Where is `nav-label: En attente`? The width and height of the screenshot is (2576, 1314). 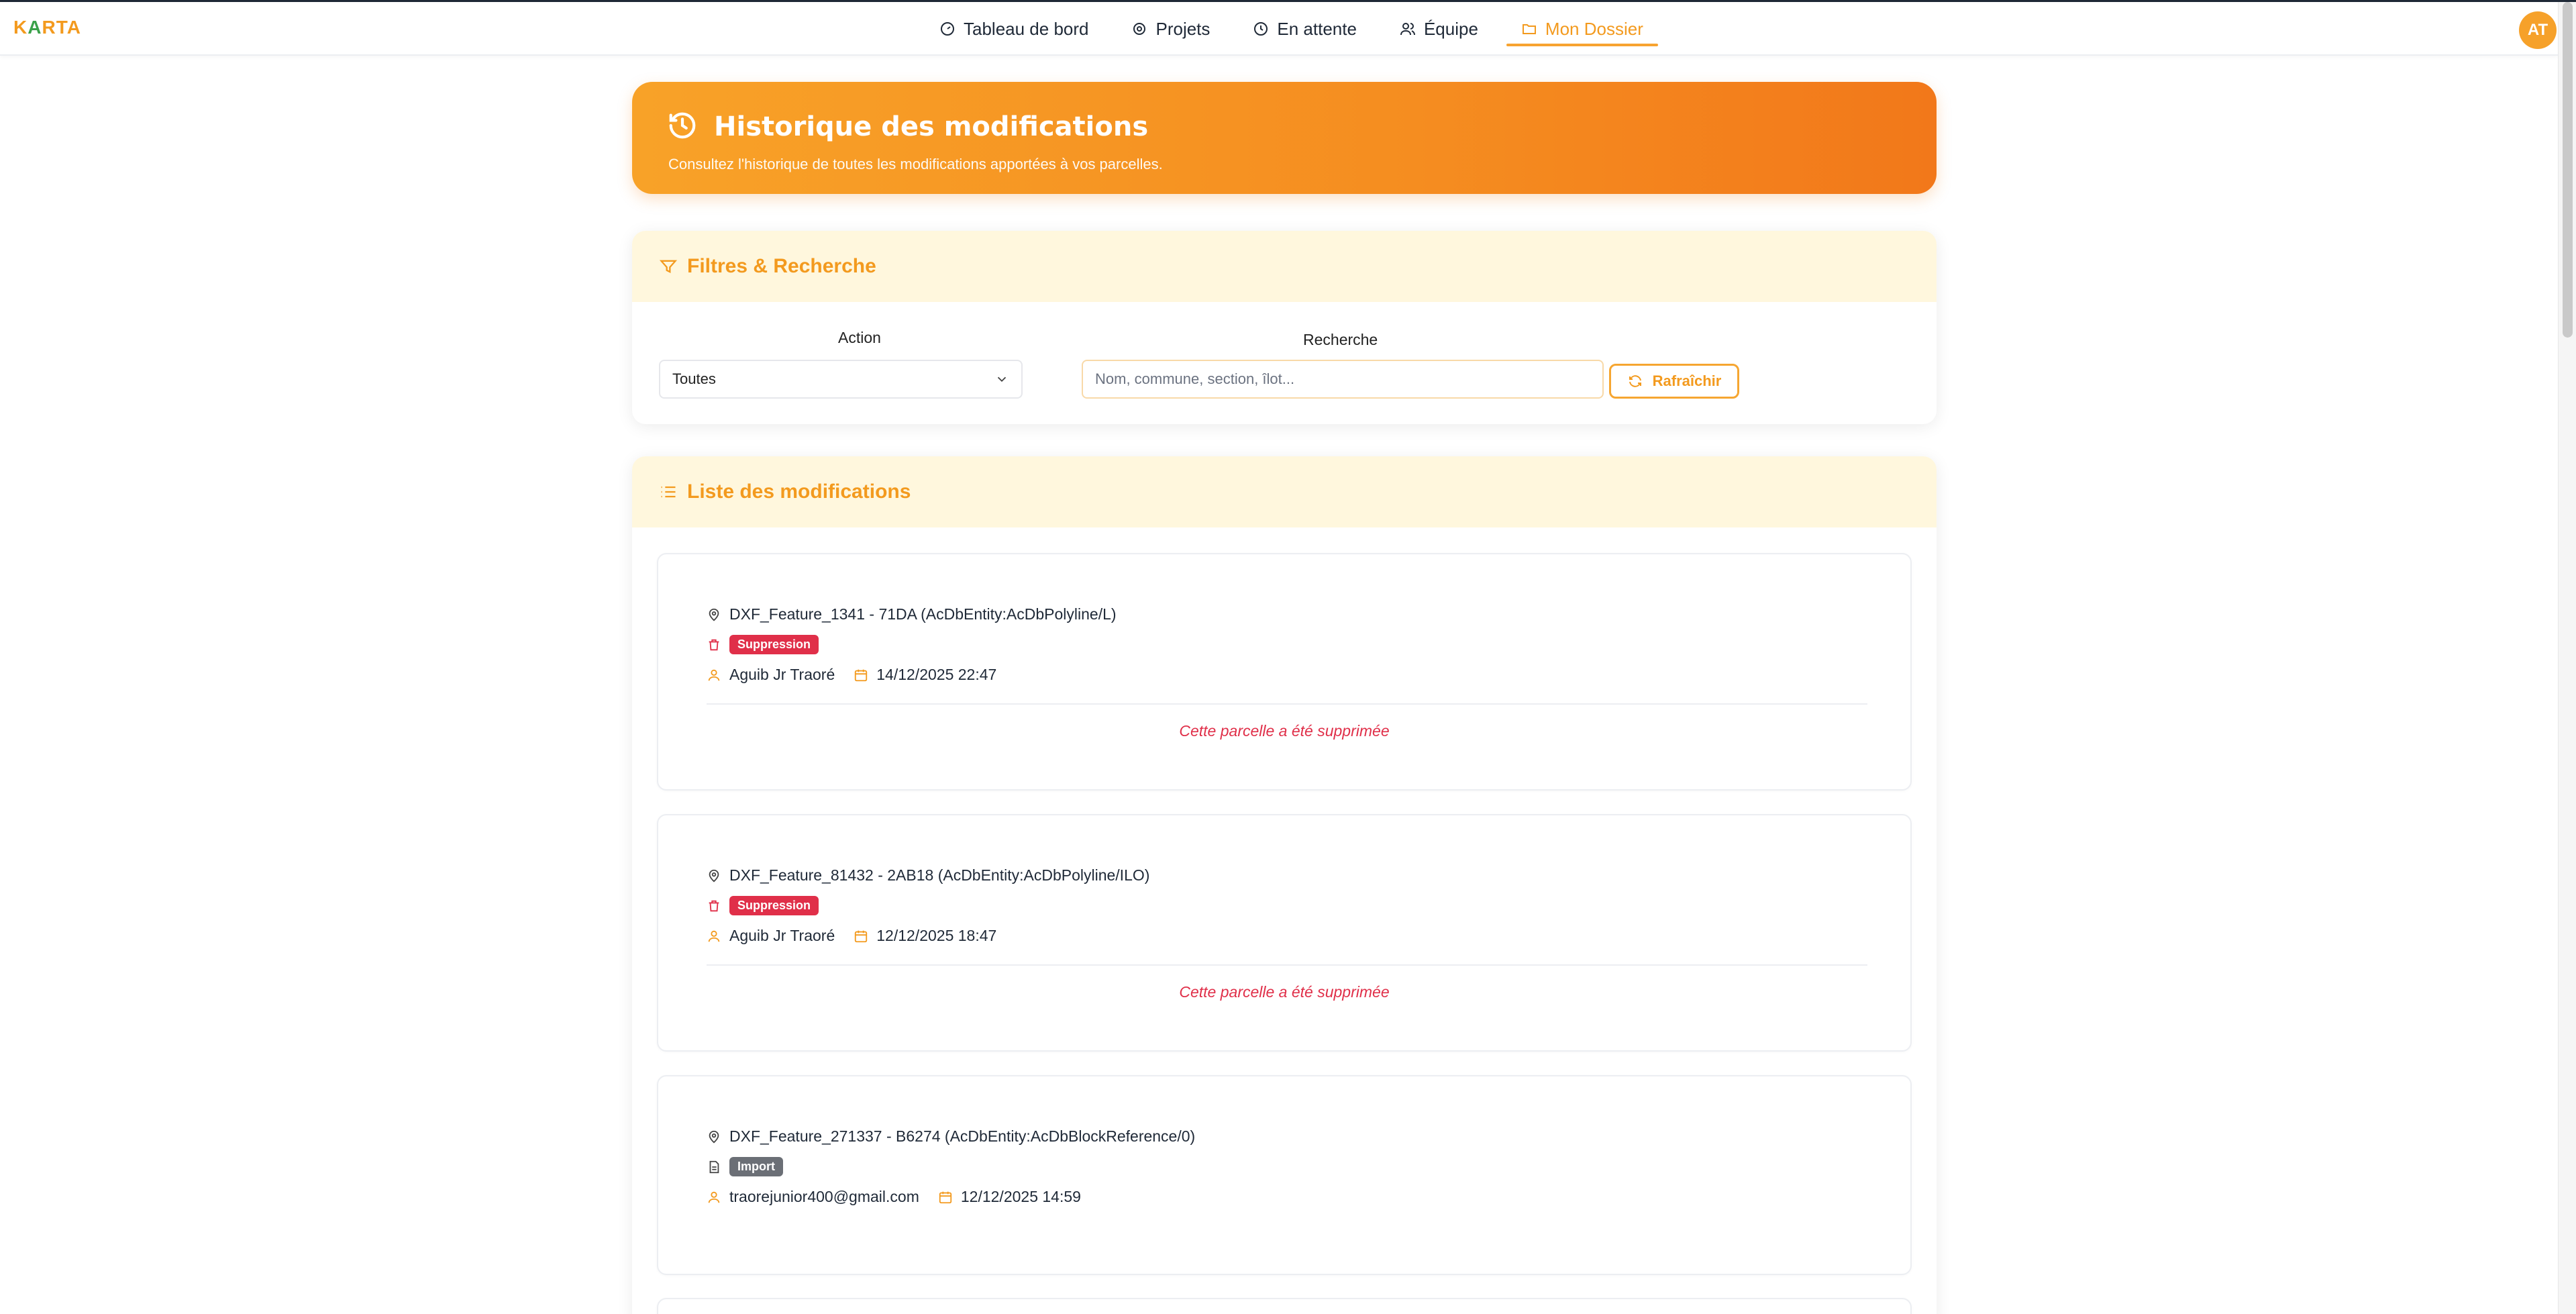
nav-label: En attente is located at coordinates (1317, 29).